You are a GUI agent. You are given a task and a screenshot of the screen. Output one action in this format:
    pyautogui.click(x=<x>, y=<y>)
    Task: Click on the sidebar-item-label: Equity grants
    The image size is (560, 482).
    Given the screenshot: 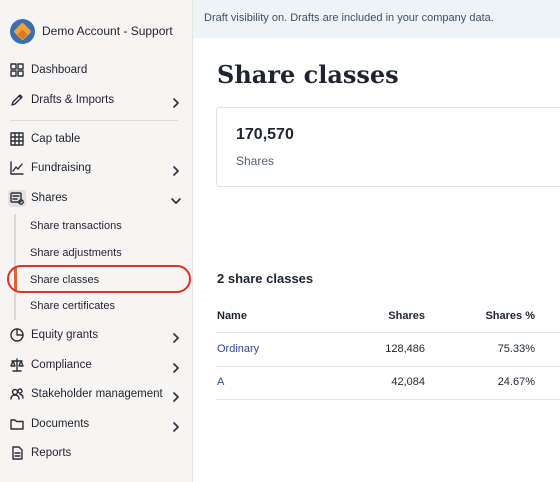 What is the action you would take?
    pyautogui.click(x=65, y=335)
    